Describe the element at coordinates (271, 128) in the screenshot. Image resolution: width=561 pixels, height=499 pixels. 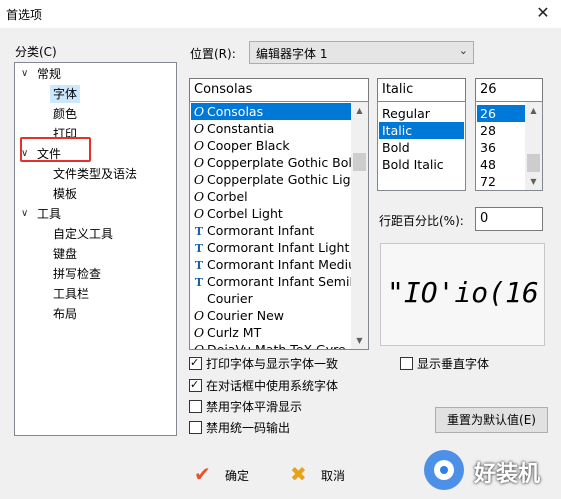
I see `font-list-item: O Constantia` at that location.